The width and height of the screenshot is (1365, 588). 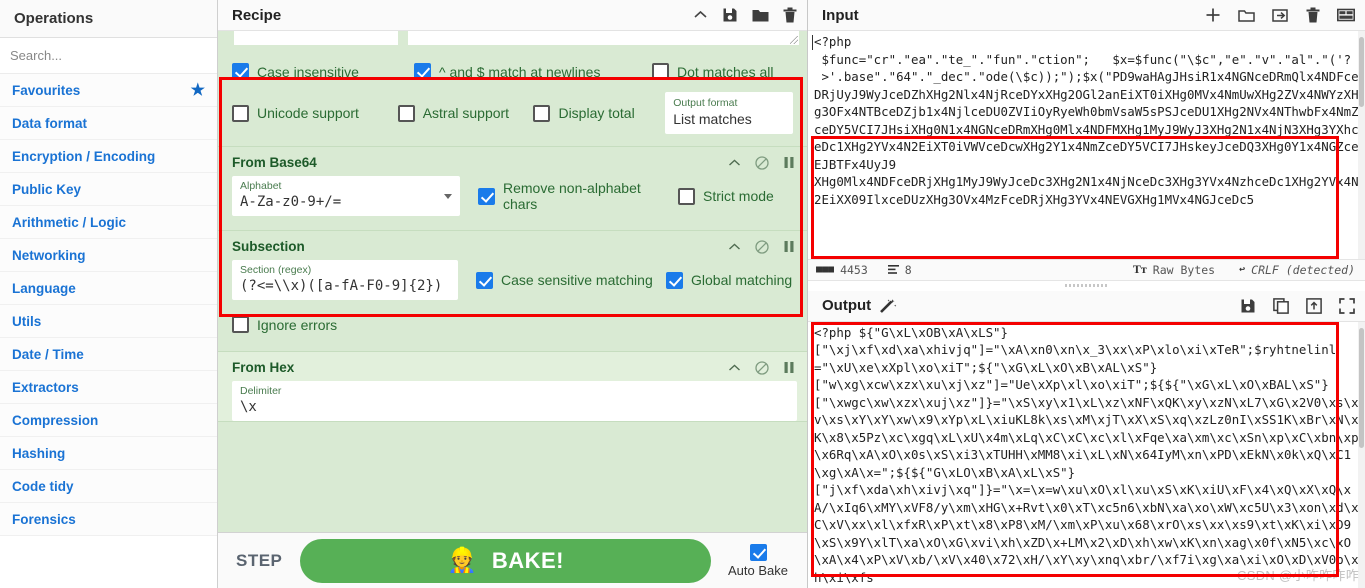 What do you see at coordinates (345, 280) in the screenshot?
I see `section-regex-input: Section (regex) (?<=\\x)([a-fA-F0-9]{2})` at bounding box center [345, 280].